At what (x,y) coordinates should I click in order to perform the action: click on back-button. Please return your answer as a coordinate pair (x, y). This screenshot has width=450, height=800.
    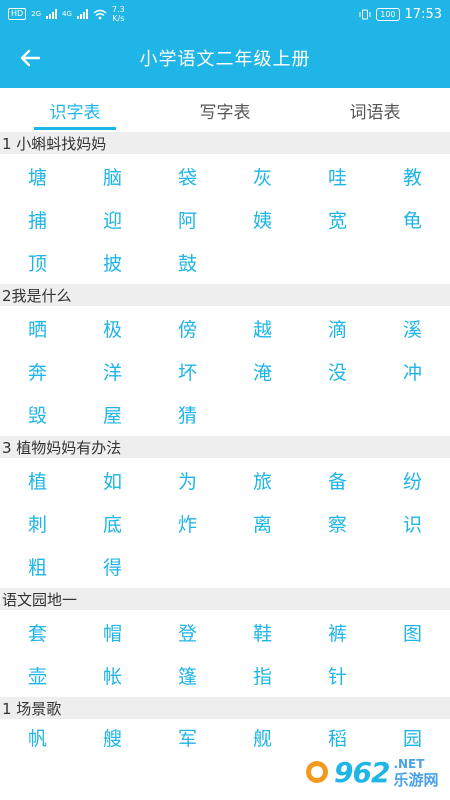
    Looking at the image, I should click on (30, 58).